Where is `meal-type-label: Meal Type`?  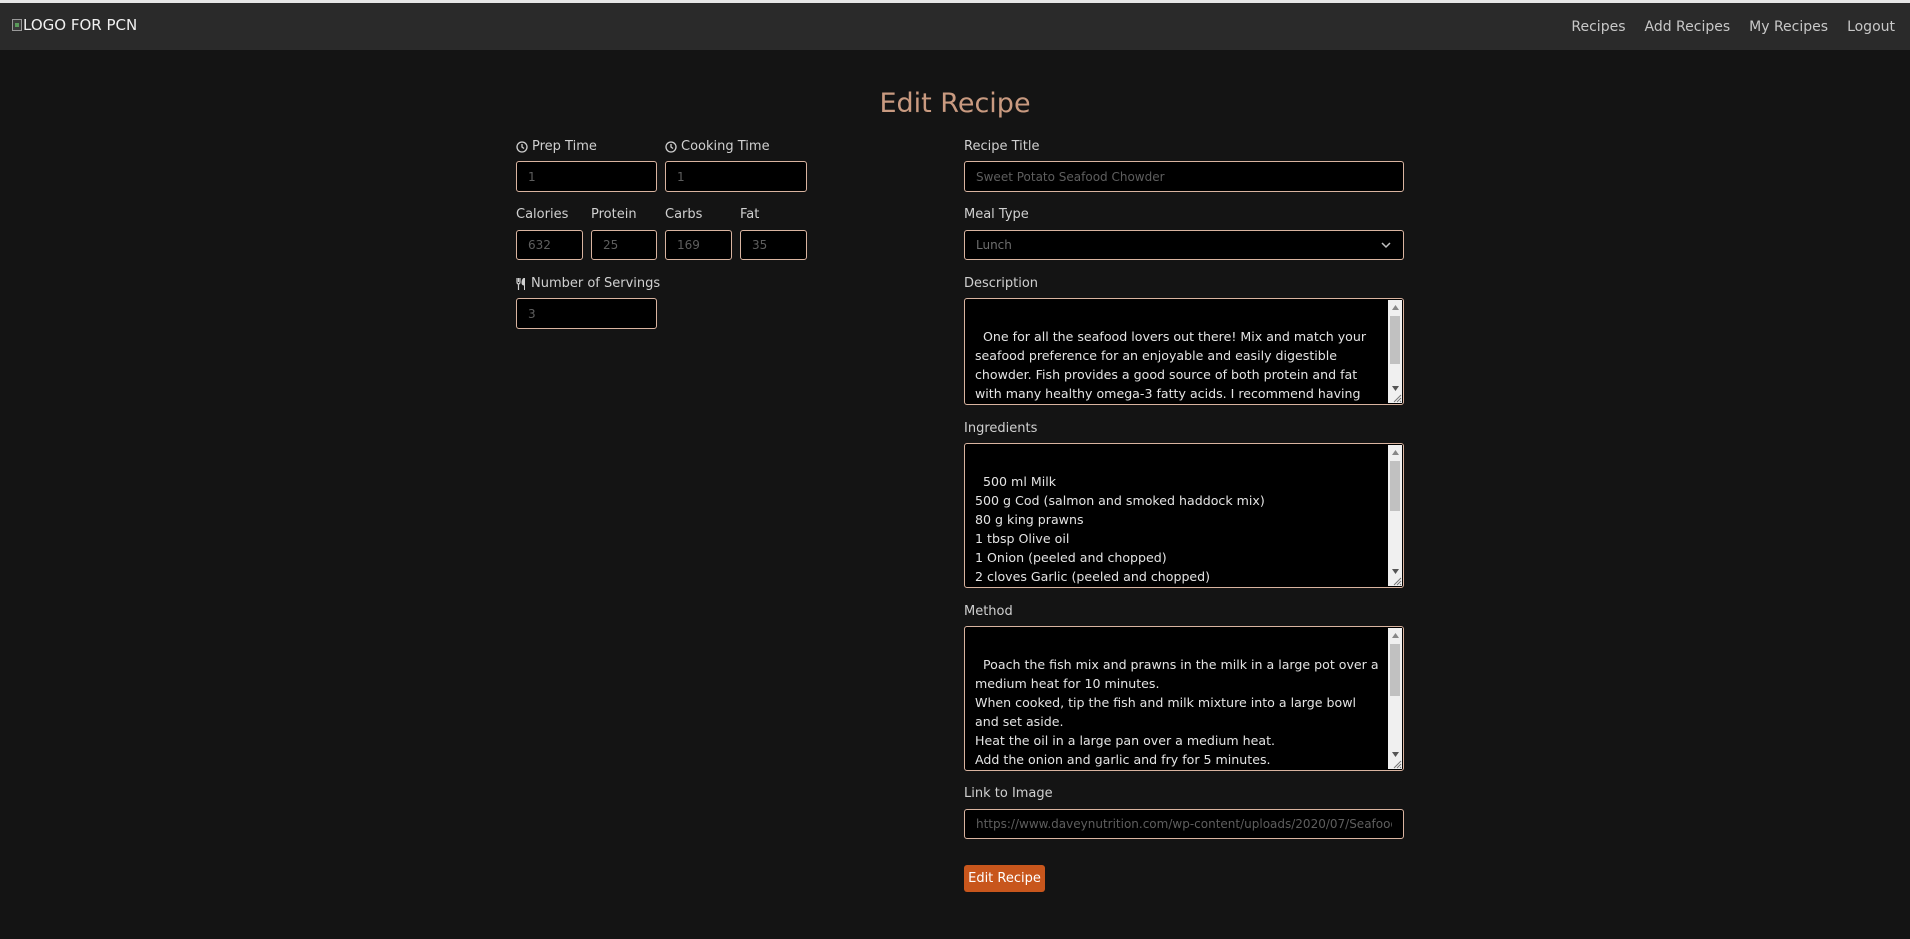 meal-type-label: Meal Type is located at coordinates (996, 214).